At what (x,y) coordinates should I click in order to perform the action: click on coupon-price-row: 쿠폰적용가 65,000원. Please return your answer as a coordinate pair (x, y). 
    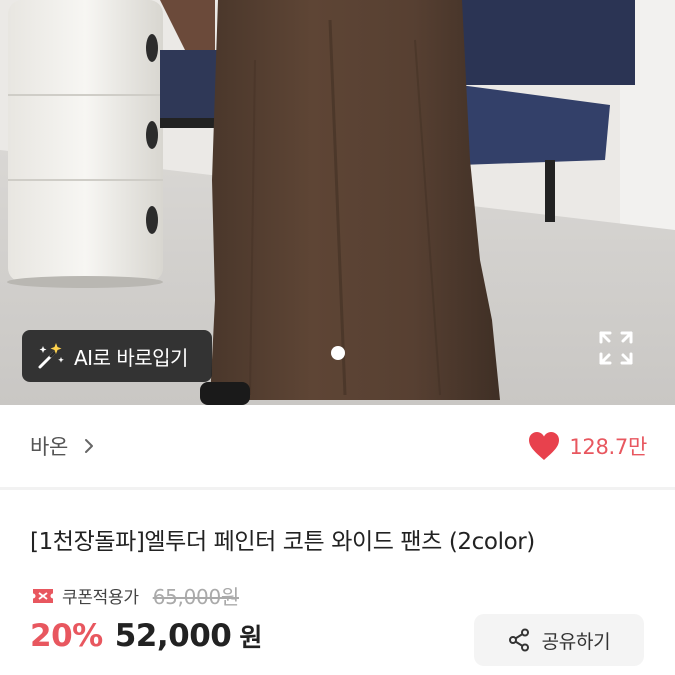
    Looking at the image, I should click on (135, 595).